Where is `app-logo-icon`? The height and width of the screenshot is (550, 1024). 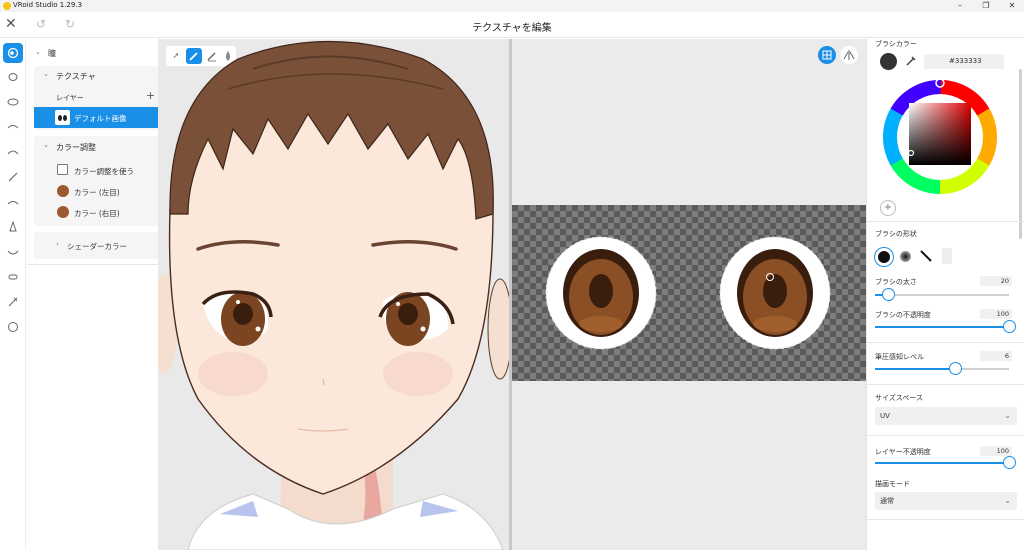 app-logo-icon is located at coordinates (7, 6).